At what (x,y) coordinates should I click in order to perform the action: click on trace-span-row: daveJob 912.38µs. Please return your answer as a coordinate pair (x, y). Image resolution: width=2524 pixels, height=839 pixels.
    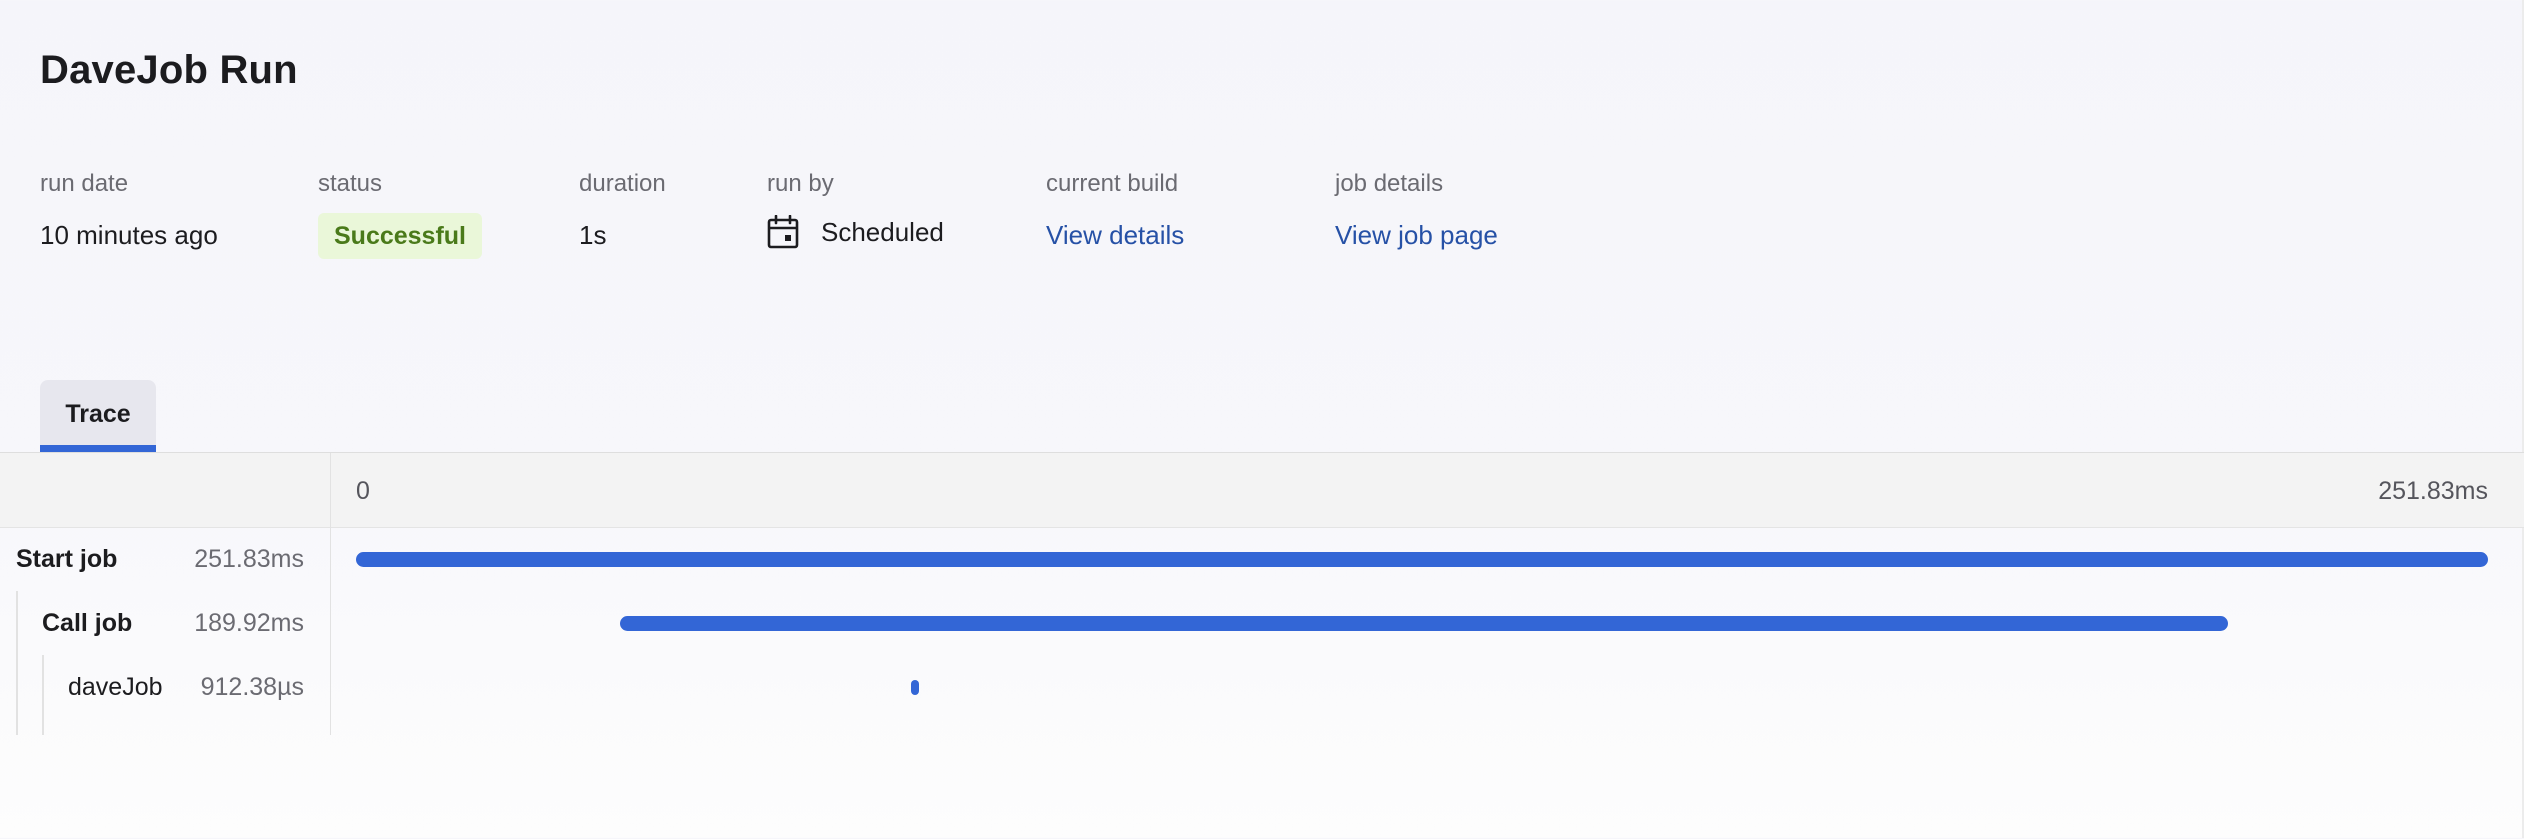
    Looking at the image, I should click on (1262, 687).